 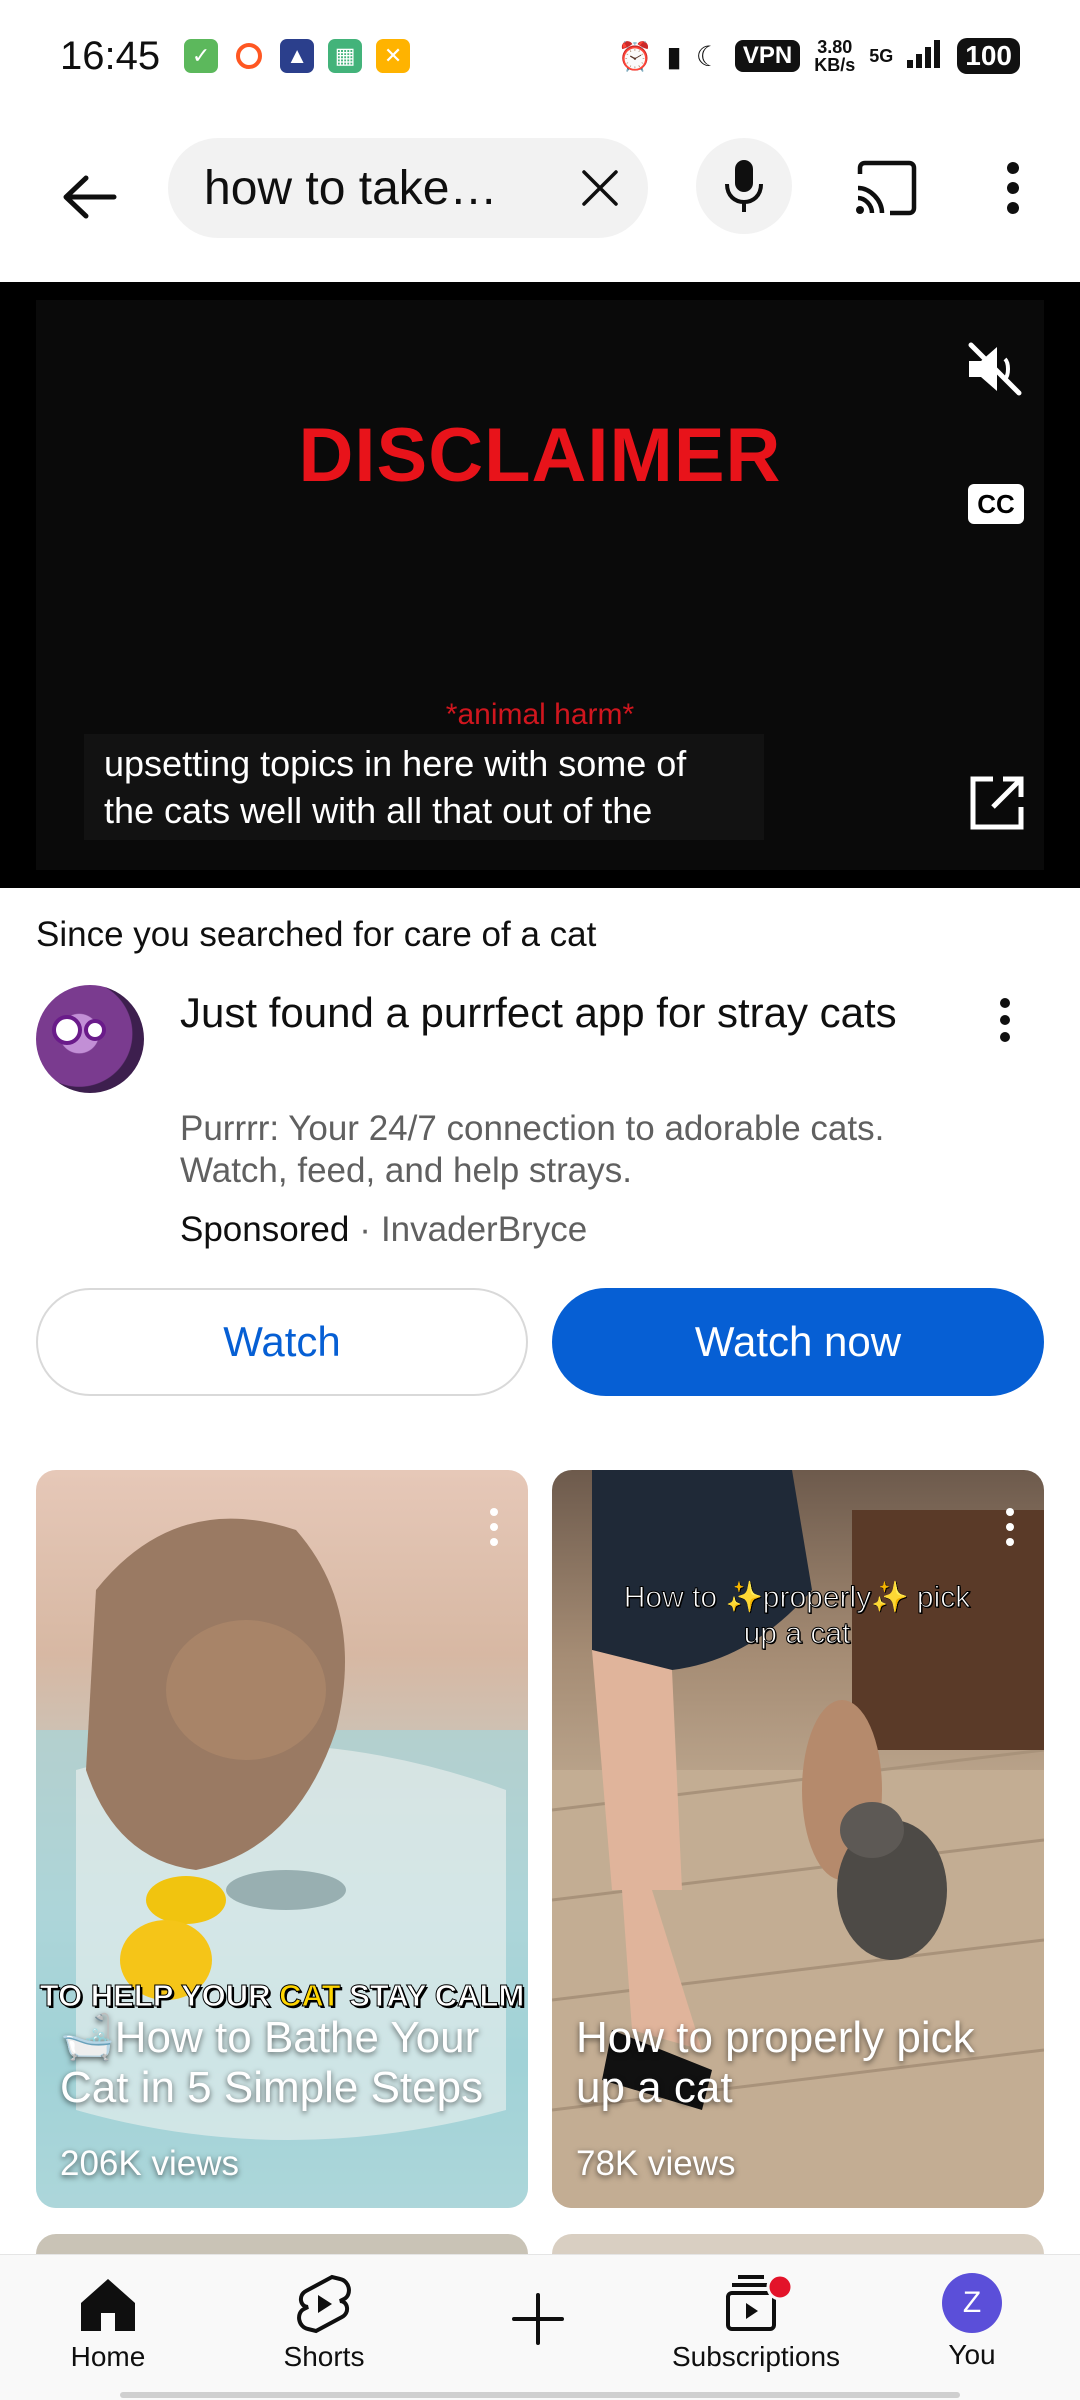 I want to click on back-button, so click(x=88, y=197).